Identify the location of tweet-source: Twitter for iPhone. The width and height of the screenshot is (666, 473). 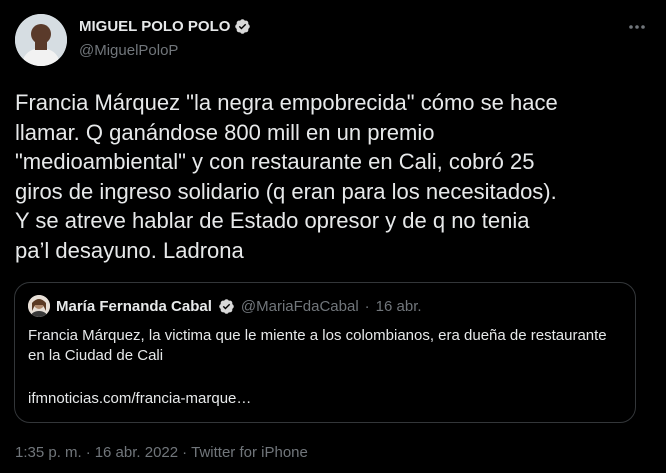
(249, 452).